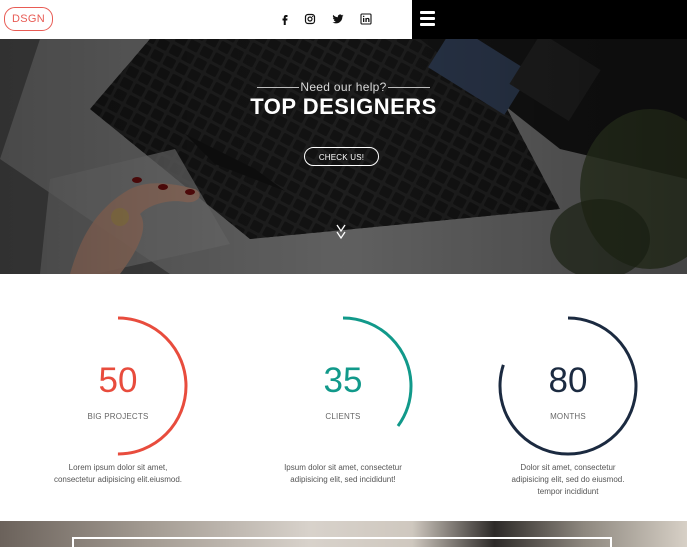  I want to click on menu-panel, so click(549, 19).